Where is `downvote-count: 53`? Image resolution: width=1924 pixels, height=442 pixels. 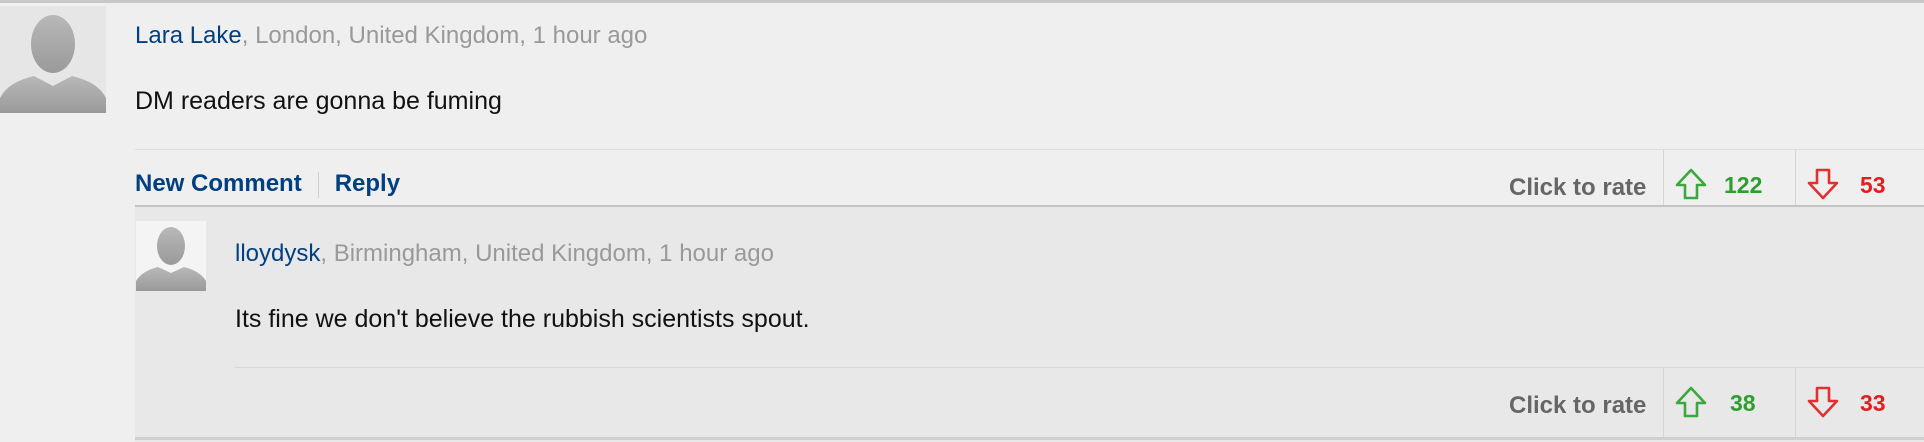 downvote-count: 53 is located at coordinates (1873, 185).